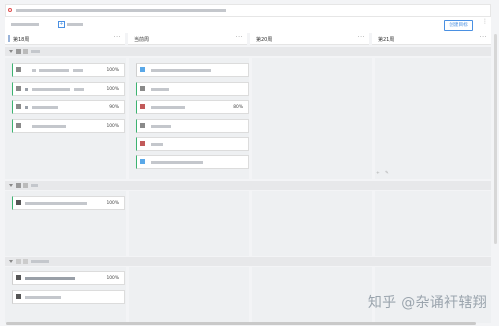 This screenshot has height=326, width=499. Describe the element at coordinates (142, 40) in the screenshot. I see `column-title: 当前周` at that location.